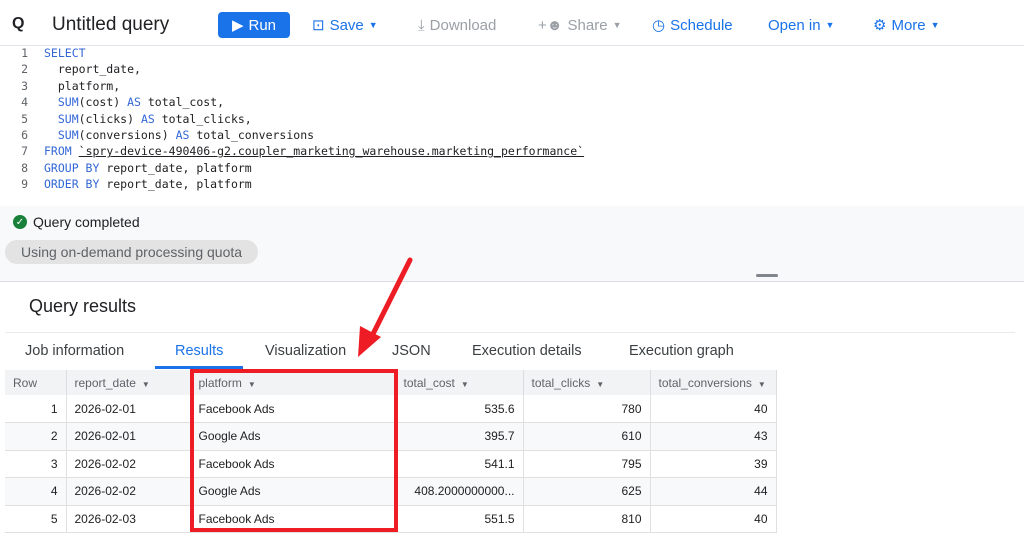  I want to click on annotation-arrow, so click(385, 307).